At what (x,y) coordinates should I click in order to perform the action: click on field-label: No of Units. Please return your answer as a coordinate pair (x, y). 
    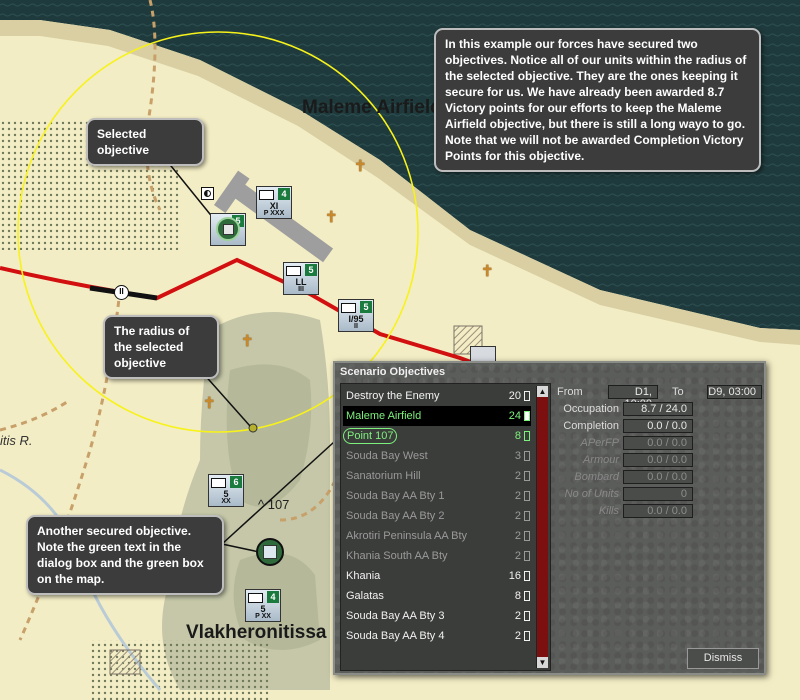
    Looking at the image, I should click on (591, 494).